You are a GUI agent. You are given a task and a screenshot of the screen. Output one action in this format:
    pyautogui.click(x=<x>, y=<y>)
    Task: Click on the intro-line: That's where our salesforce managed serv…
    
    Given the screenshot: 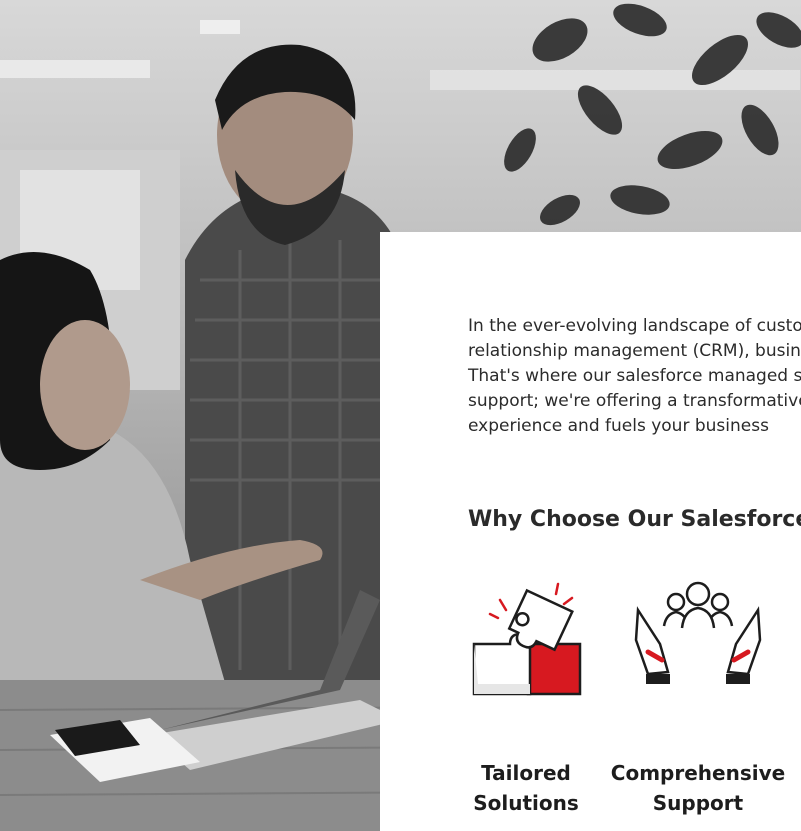 What is the action you would take?
    pyautogui.click(x=634, y=376)
    